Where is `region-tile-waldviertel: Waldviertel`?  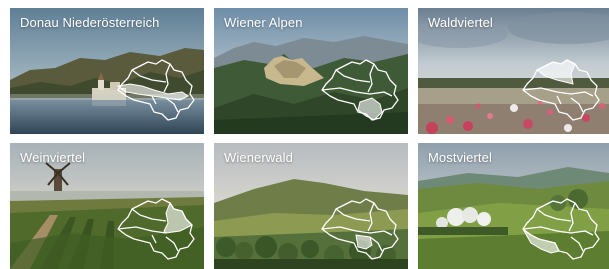 region-tile-waldviertel: Waldviertel is located at coordinates (513, 71).